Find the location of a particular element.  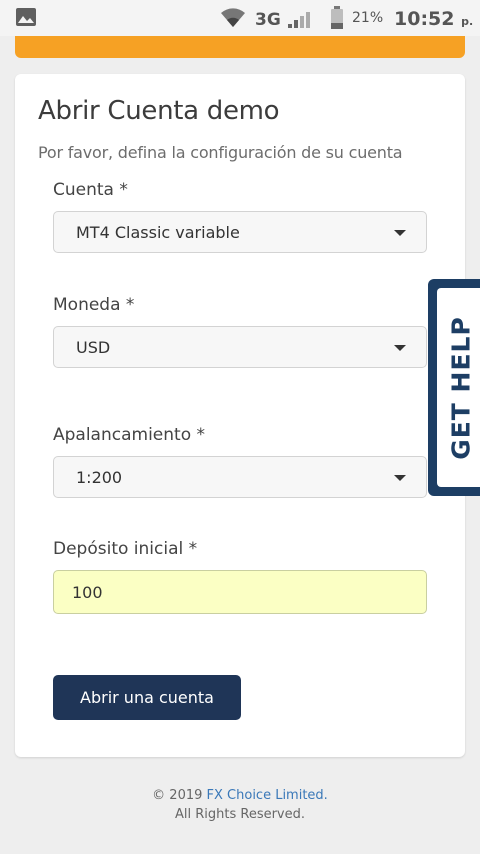

company-link: FX Choice Limited. is located at coordinates (267, 795).